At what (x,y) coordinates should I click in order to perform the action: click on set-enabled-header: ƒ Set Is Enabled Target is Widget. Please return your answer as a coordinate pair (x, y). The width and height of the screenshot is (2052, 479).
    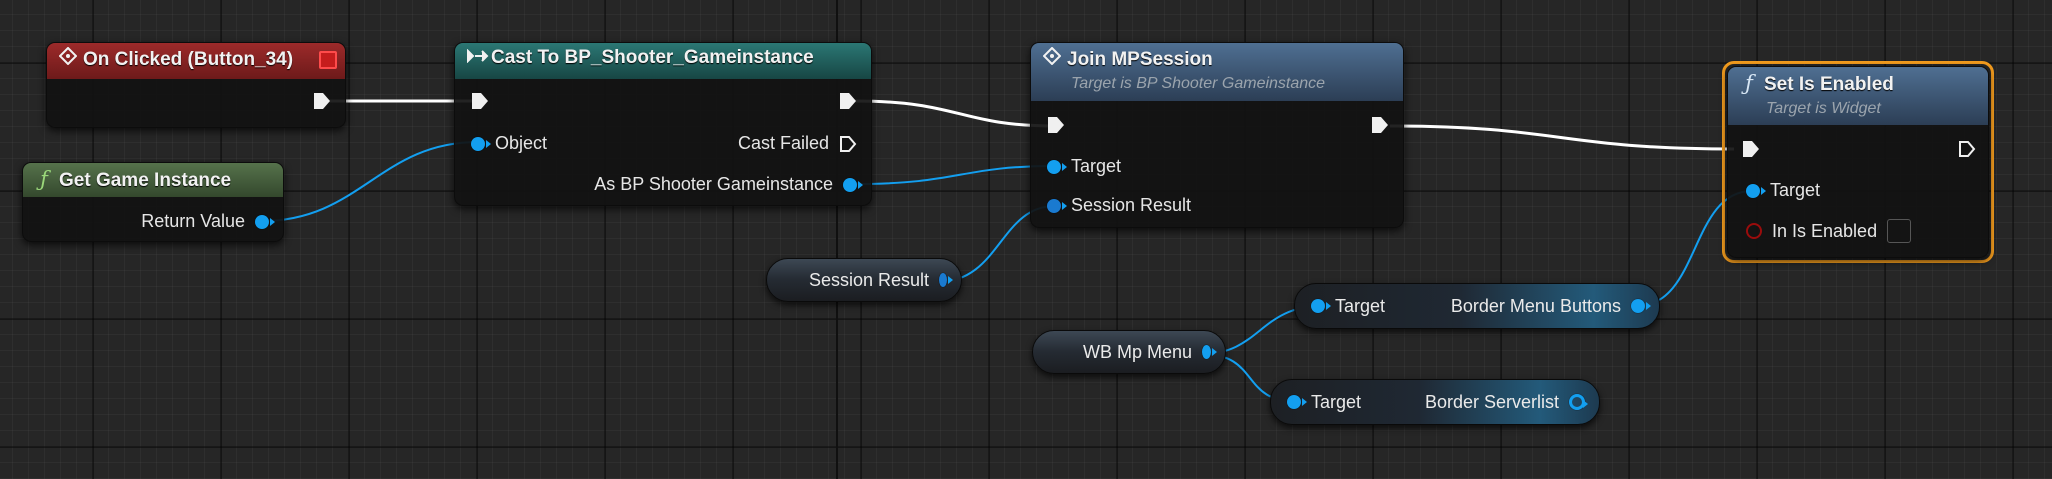
    Looking at the image, I should click on (1858, 96).